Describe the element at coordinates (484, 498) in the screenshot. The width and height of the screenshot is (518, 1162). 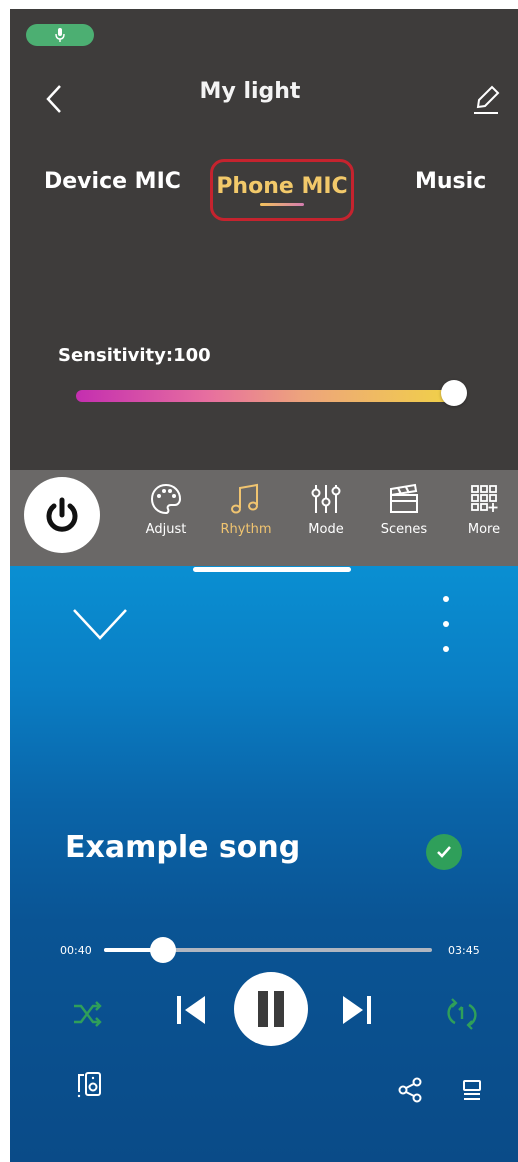
I see `grid-plus-icon` at that location.